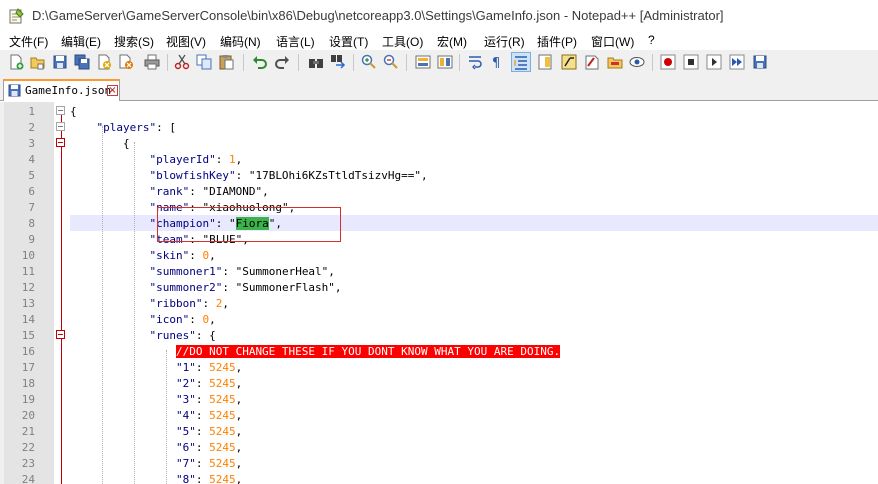 This screenshot has width=878, height=484. What do you see at coordinates (637, 62) in the screenshot?
I see `monitor-icon` at bounding box center [637, 62].